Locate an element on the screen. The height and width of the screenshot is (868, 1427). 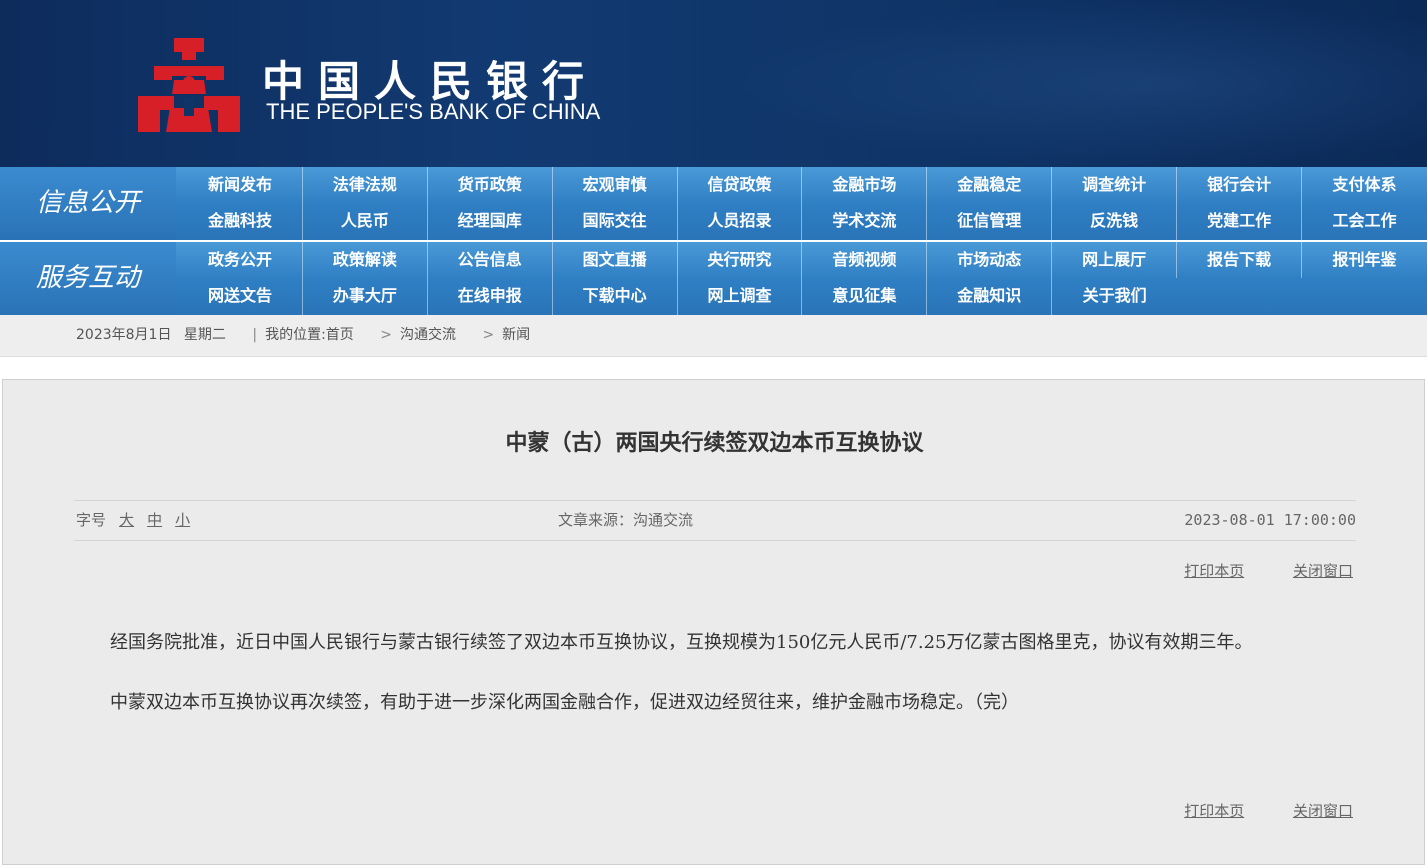
nav-item-payment-system: 支付体系 is located at coordinates (1364, 185).